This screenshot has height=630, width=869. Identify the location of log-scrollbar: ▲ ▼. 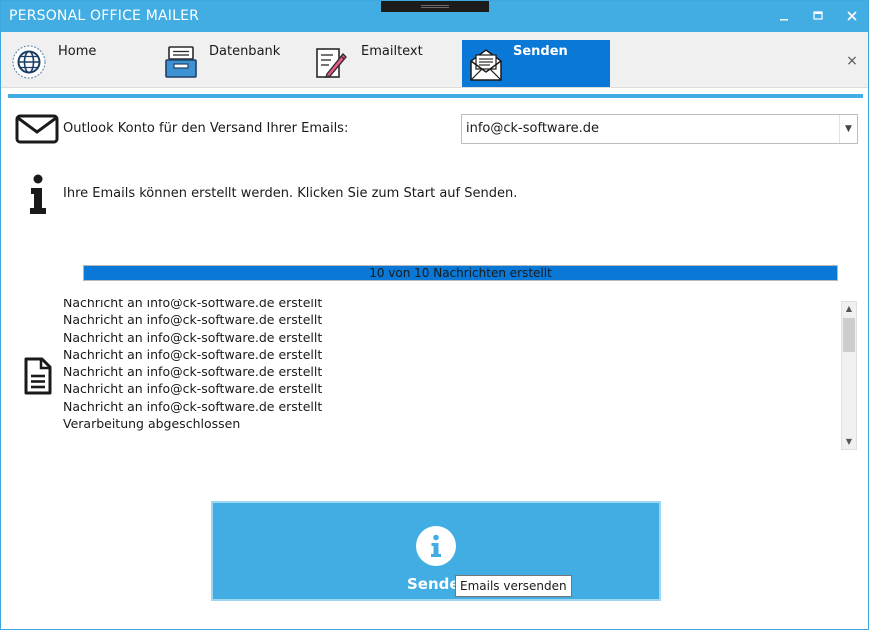
(849, 375).